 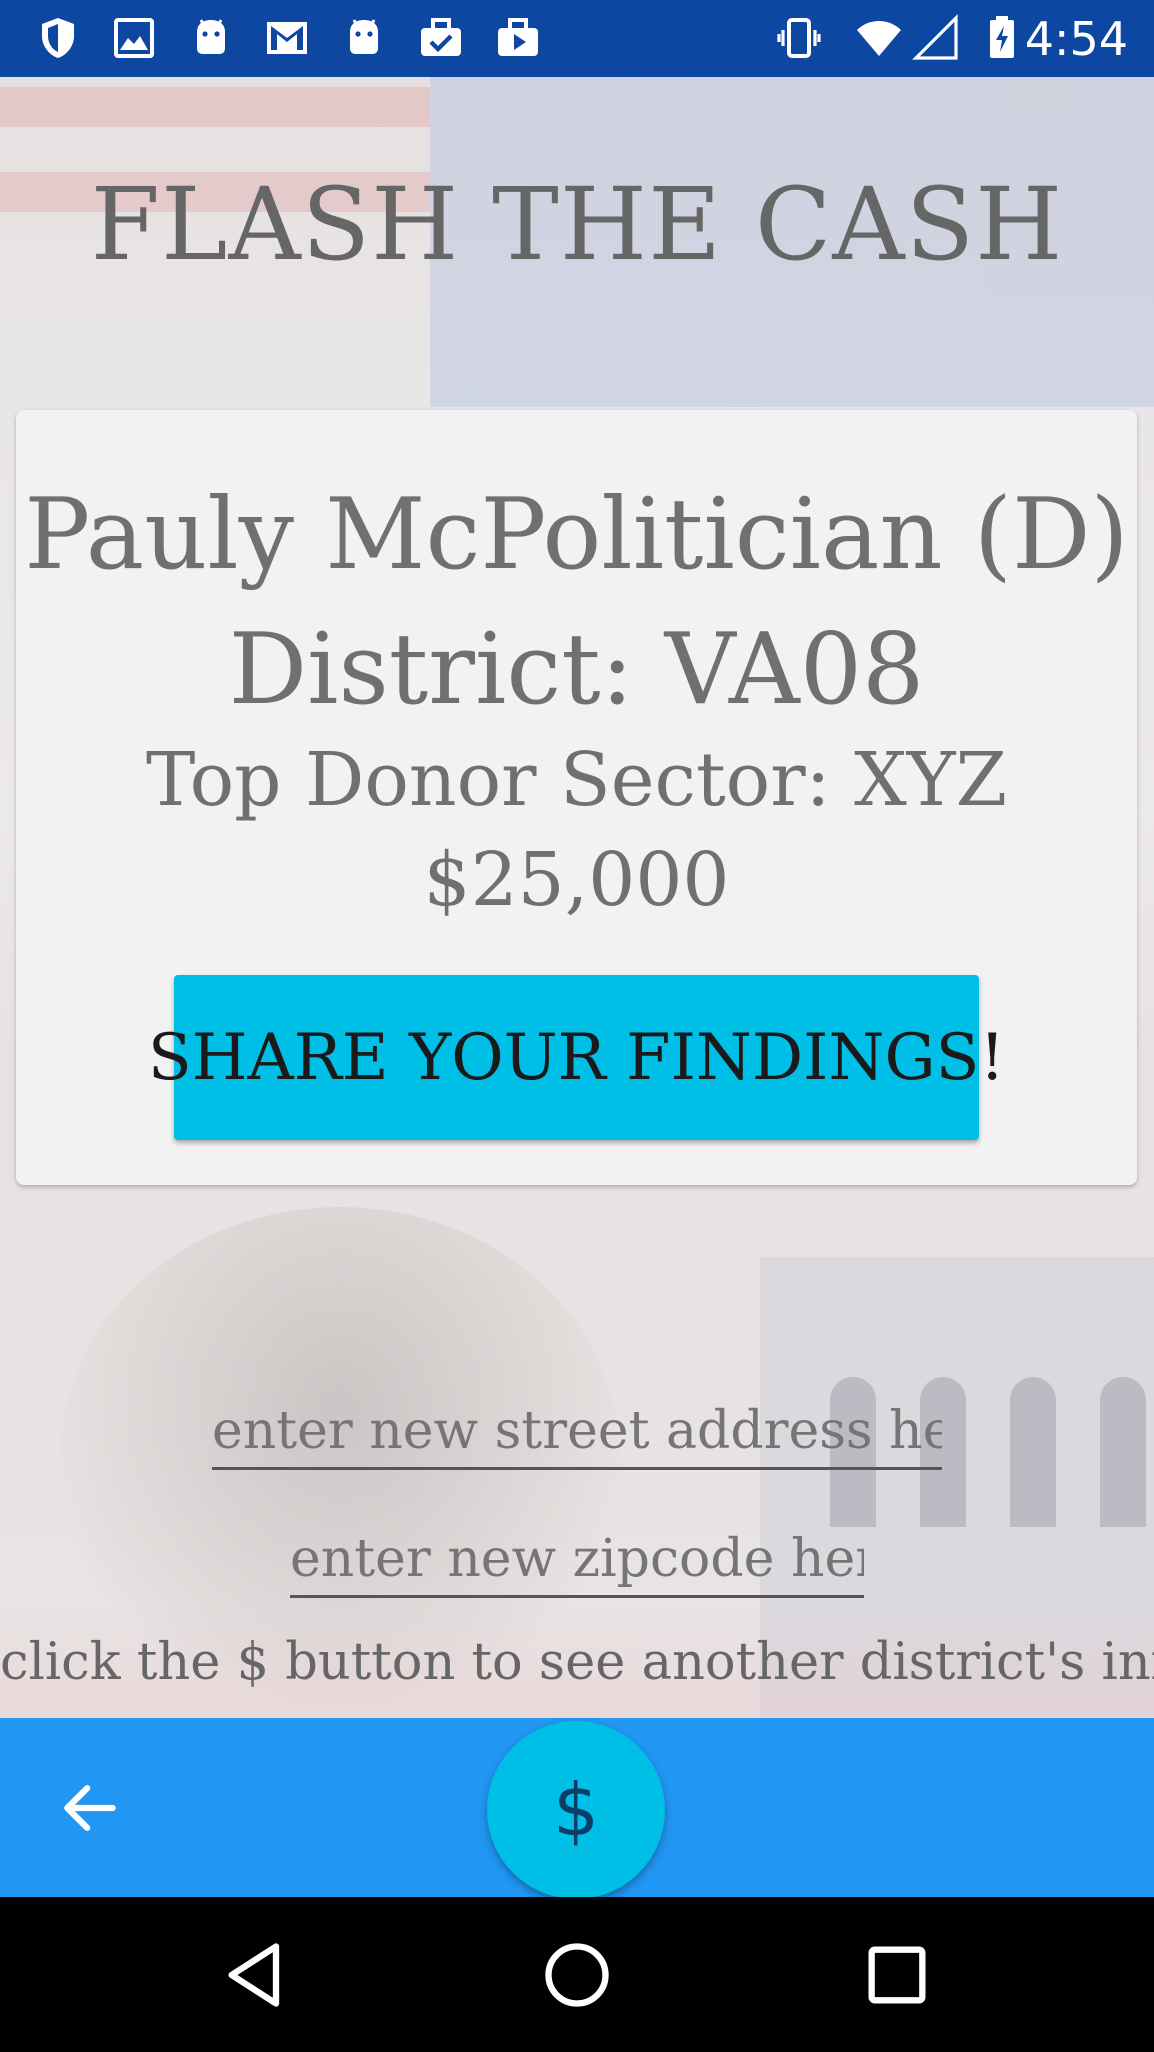 I want to click on app-title: FLASH THE CASH, so click(x=577, y=224).